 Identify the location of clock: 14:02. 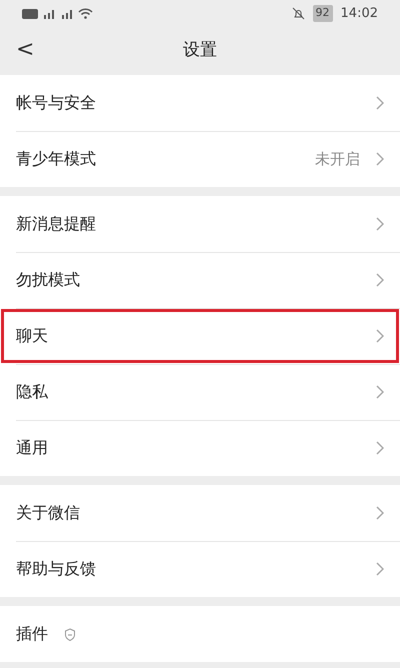
(359, 13).